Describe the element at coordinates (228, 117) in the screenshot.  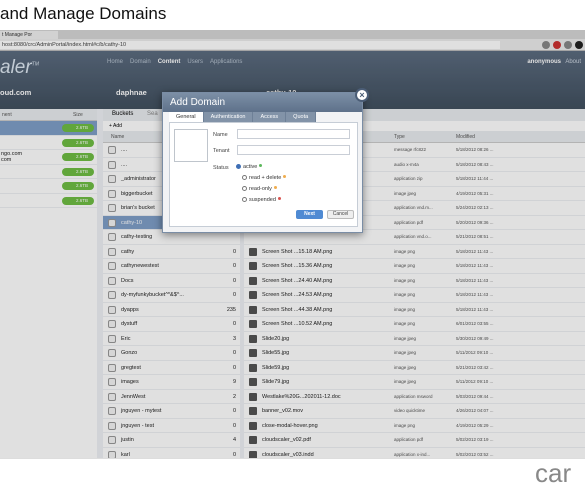
I see `tab-authentication: Authentication` at that location.